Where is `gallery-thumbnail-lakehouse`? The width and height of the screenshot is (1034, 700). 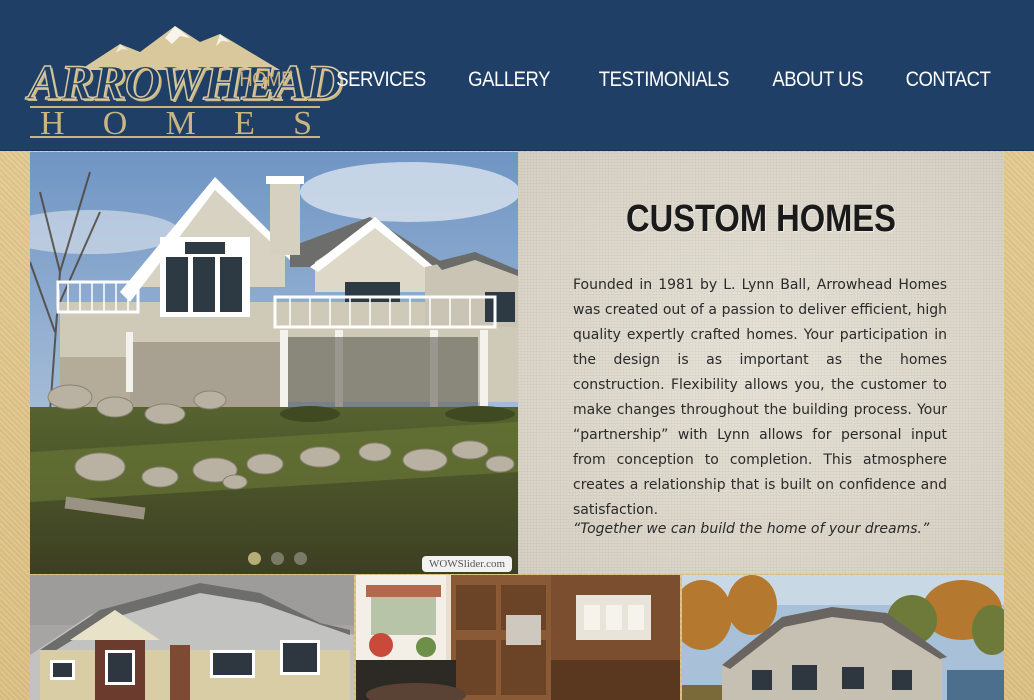
gallery-thumbnail-lakehouse is located at coordinates (843, 637).